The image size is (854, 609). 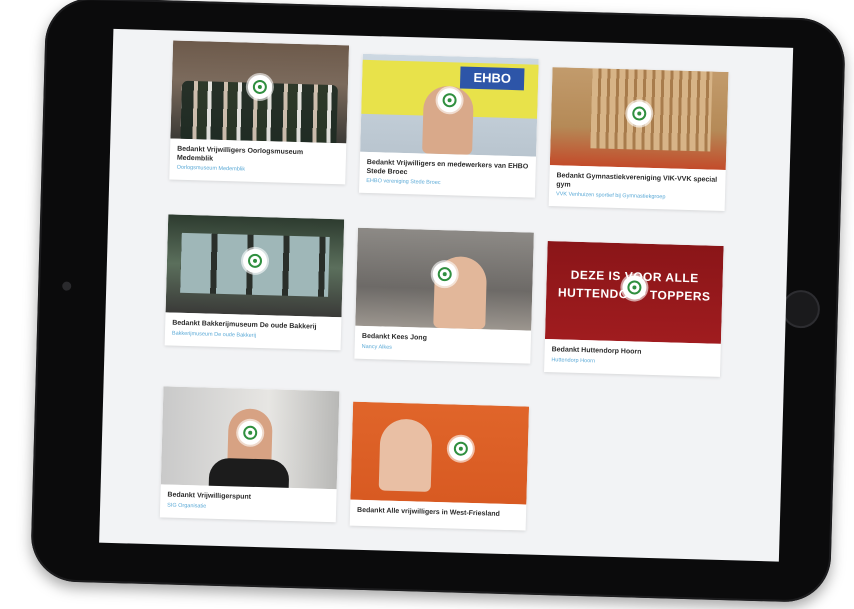 I want to click on thumbnail-sign-text: EHBO, so click(x=492, y=78).